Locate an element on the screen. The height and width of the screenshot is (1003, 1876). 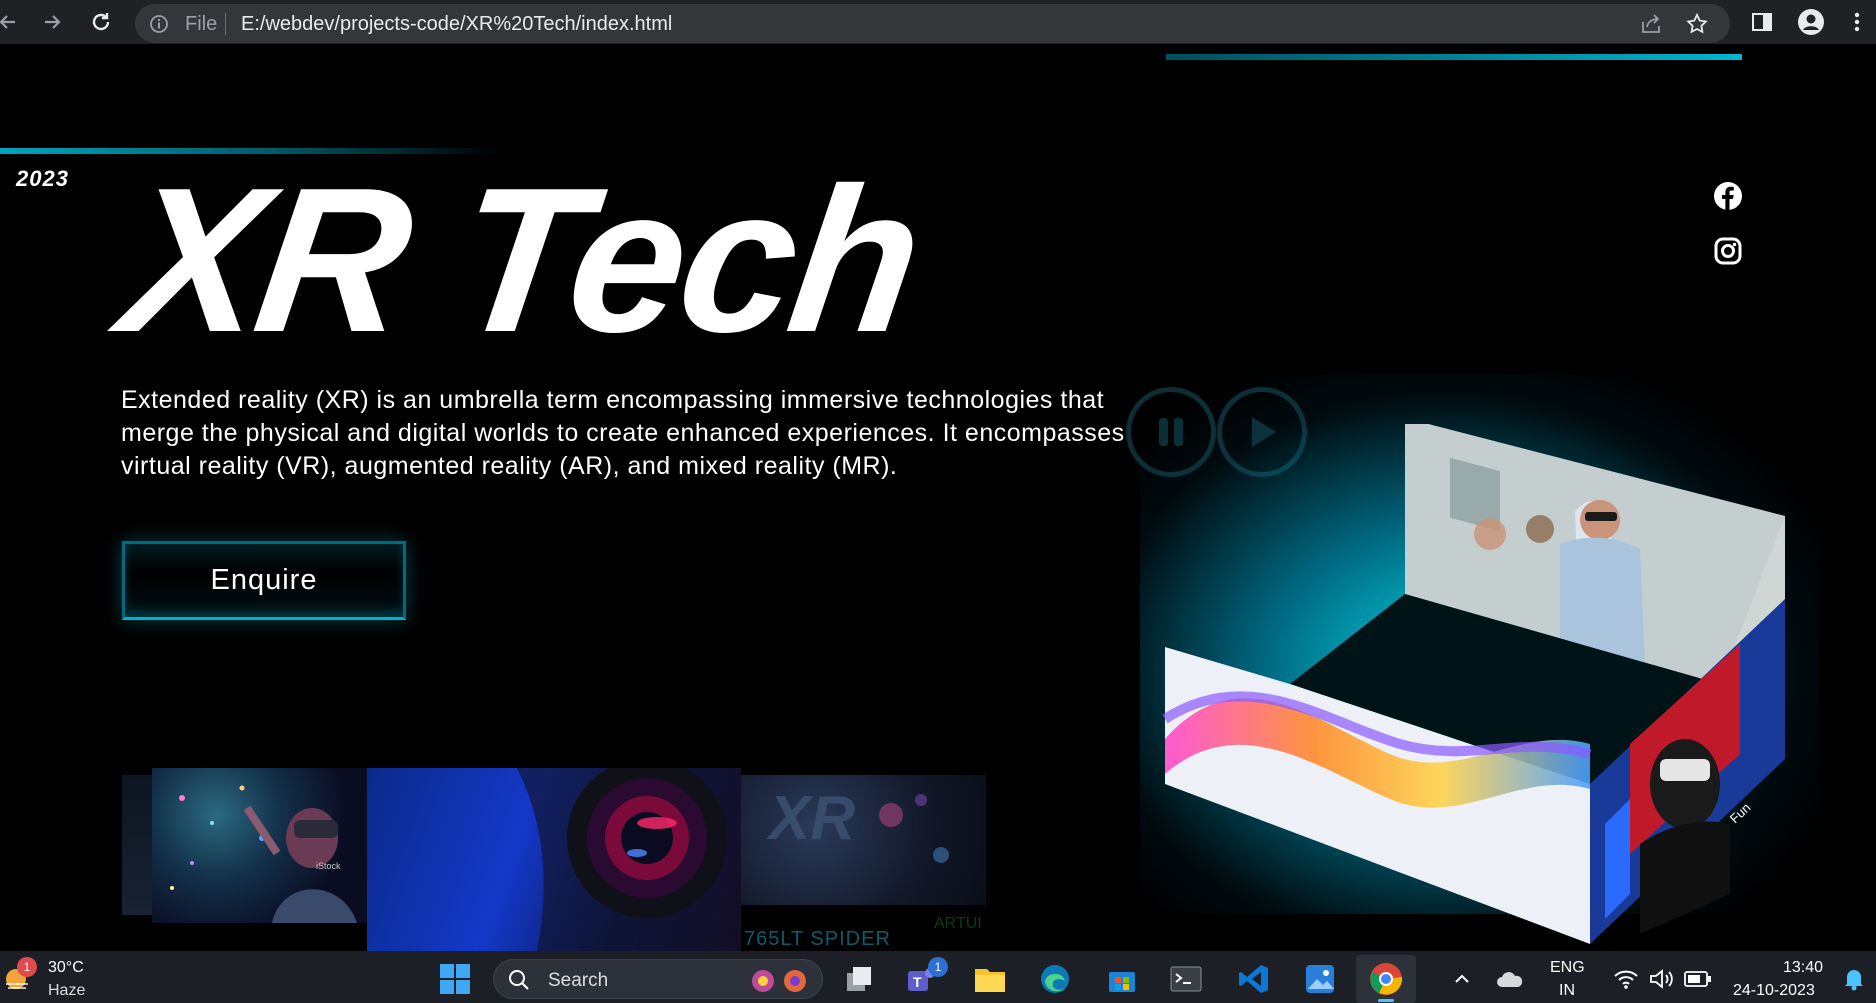
search-highlight-icon is located at coordinates (782, 983).